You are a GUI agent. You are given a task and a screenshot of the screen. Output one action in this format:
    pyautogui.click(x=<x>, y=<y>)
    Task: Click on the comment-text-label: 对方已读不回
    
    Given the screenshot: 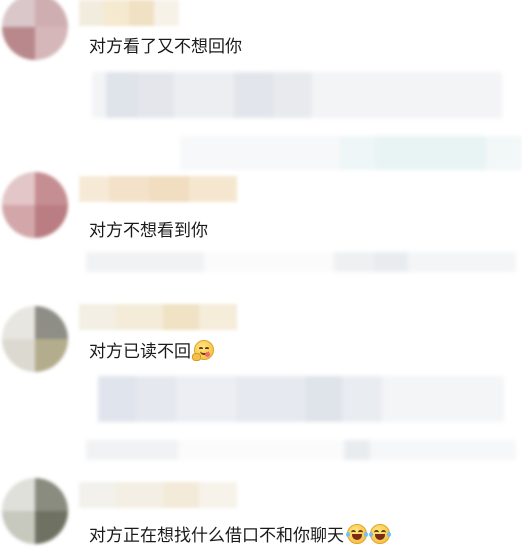 What is the action you would take?
    pyautogui.click(x=140, y=352)
    